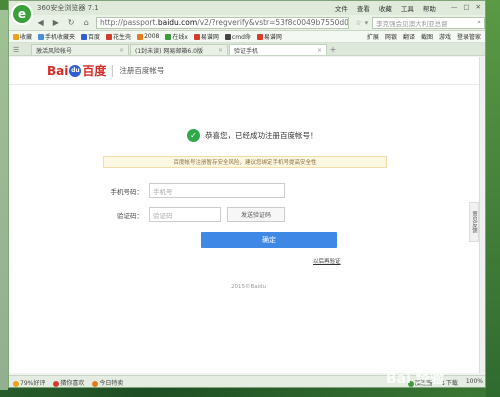  I want to click on watermark-logo: Bai 经验, so click(415, 379).